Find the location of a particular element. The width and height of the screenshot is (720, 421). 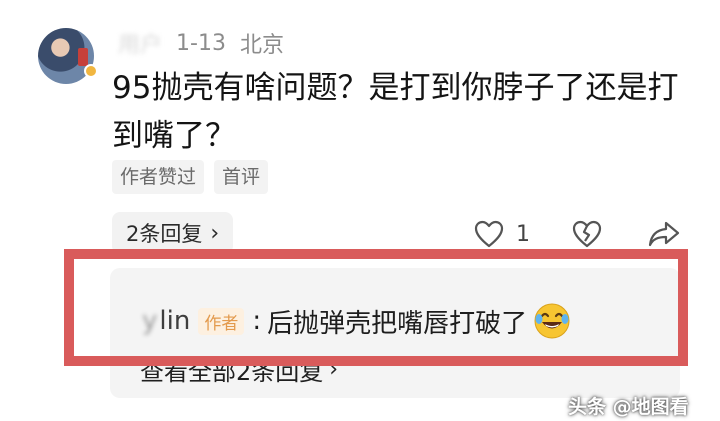

like-button: 1 is located at coordinates (502, 234).